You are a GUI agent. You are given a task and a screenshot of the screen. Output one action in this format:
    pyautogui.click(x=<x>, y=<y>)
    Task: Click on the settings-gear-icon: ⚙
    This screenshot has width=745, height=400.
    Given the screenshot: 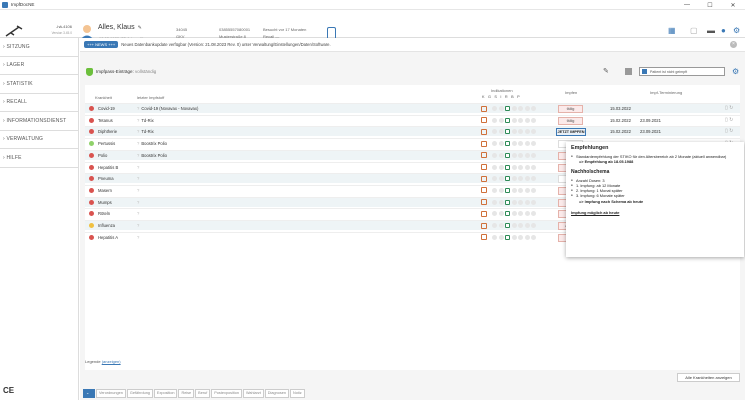 What is the action you would take?
    pyautogui.click(x=736, y=30)
    